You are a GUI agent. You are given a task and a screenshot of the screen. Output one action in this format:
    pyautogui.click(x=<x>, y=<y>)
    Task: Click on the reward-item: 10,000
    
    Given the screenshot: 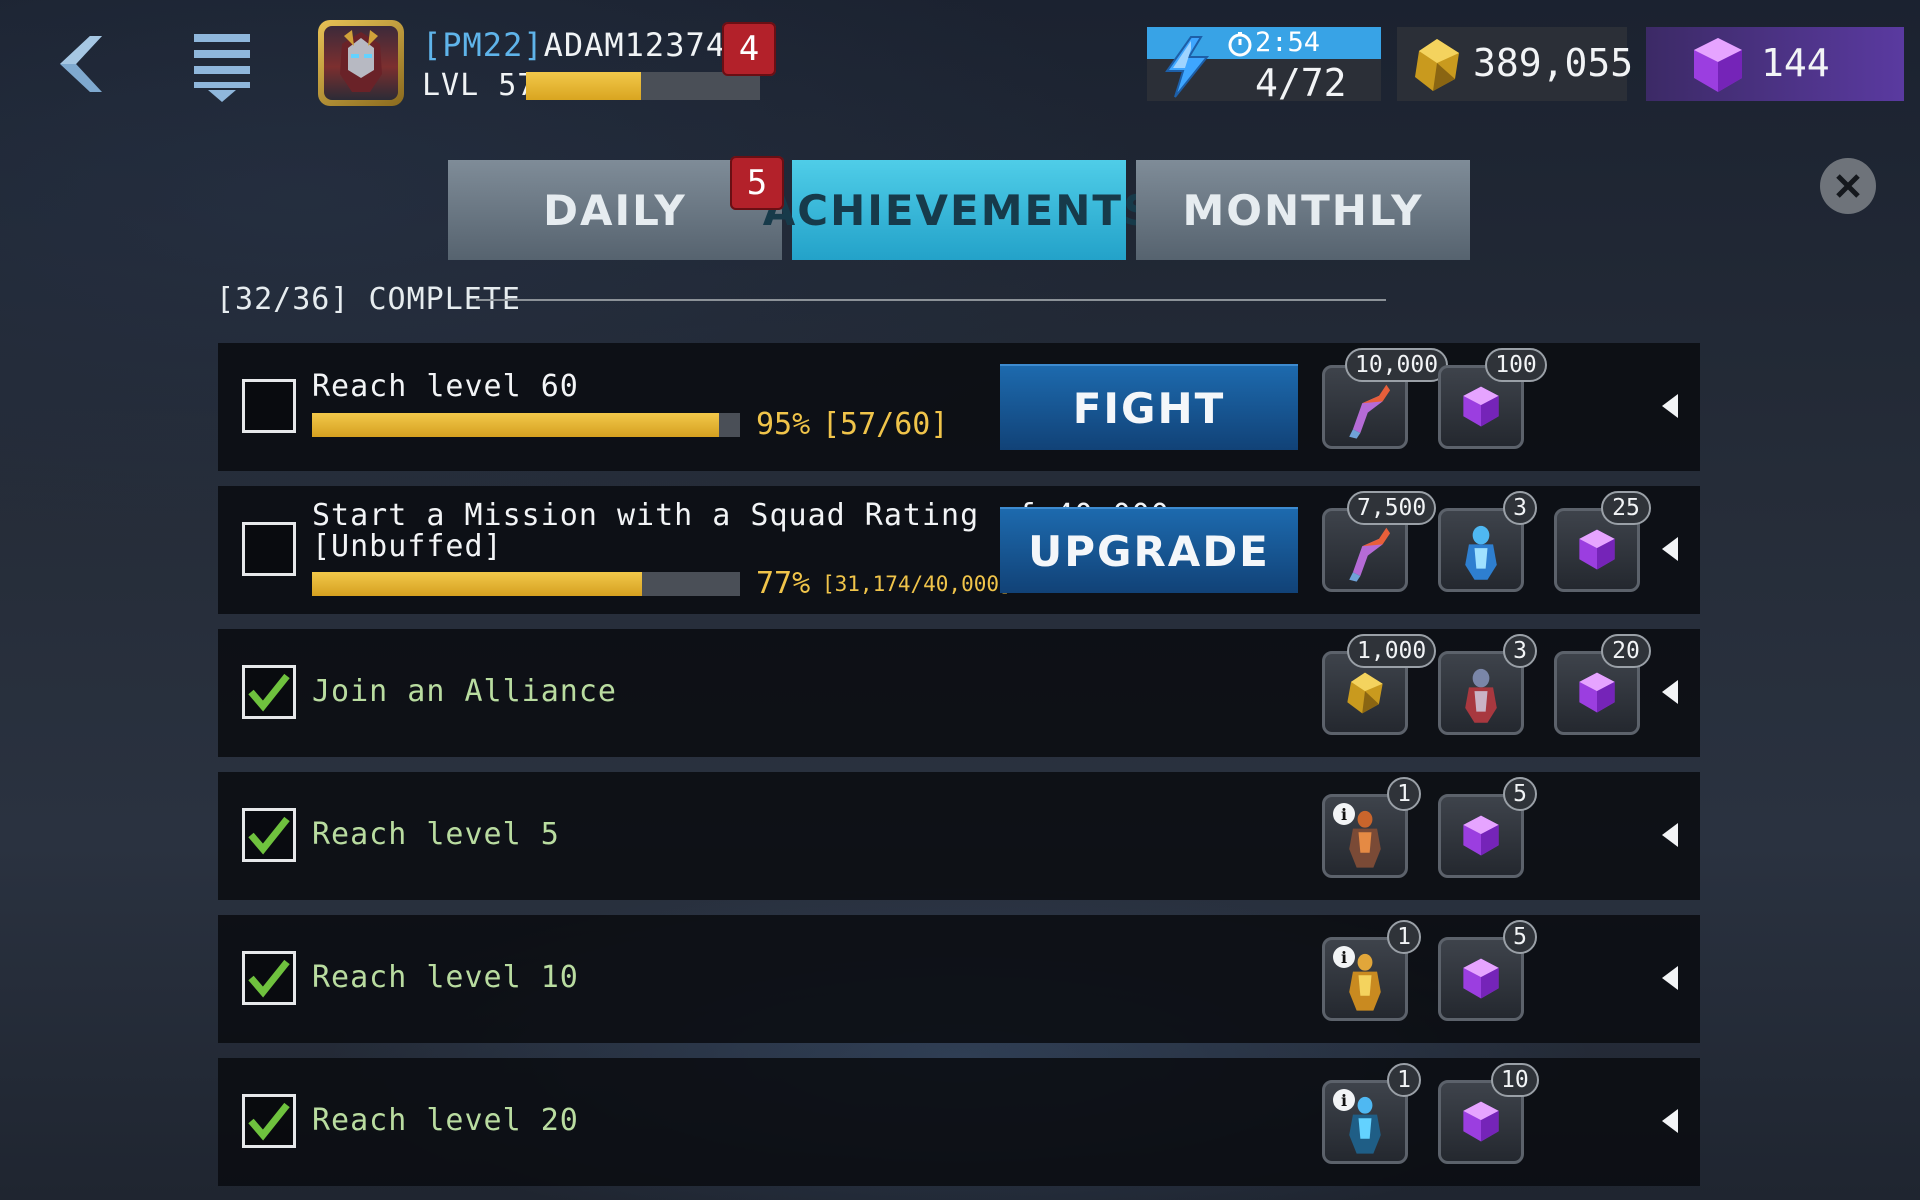 What is the action you would take?
    pyautogui.click(x=1385, y=398)
    